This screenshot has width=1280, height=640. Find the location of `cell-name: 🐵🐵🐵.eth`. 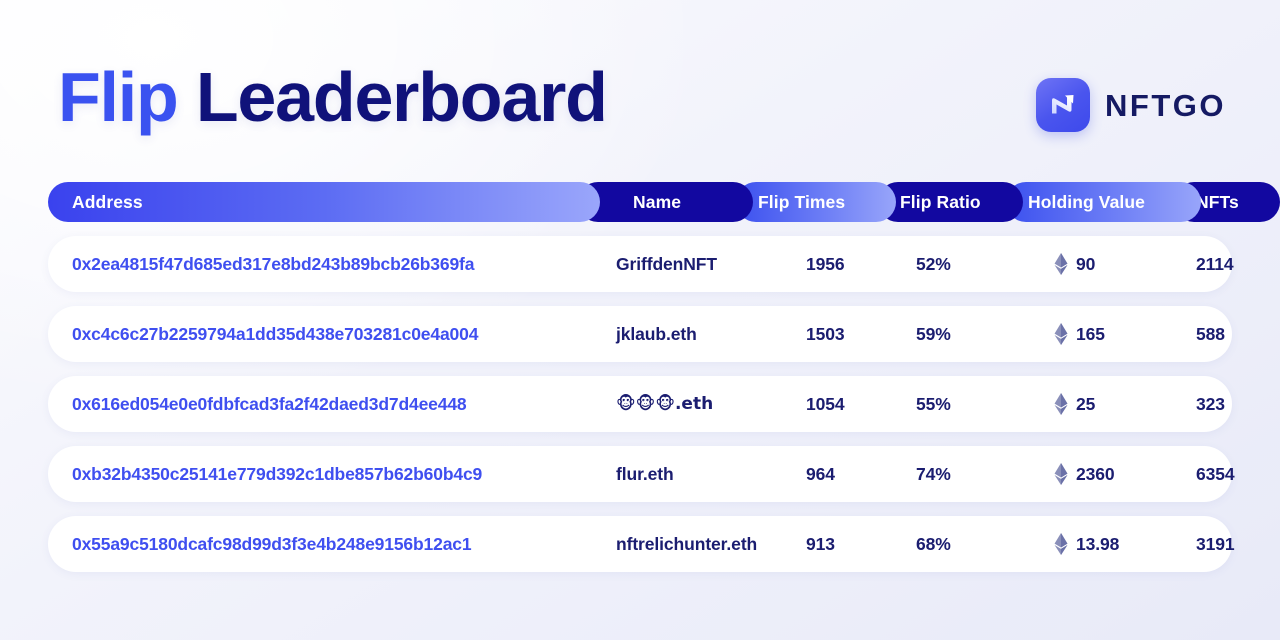

cell-name: 🐵🐵🐵.eth is located at coordinates (664, 404).